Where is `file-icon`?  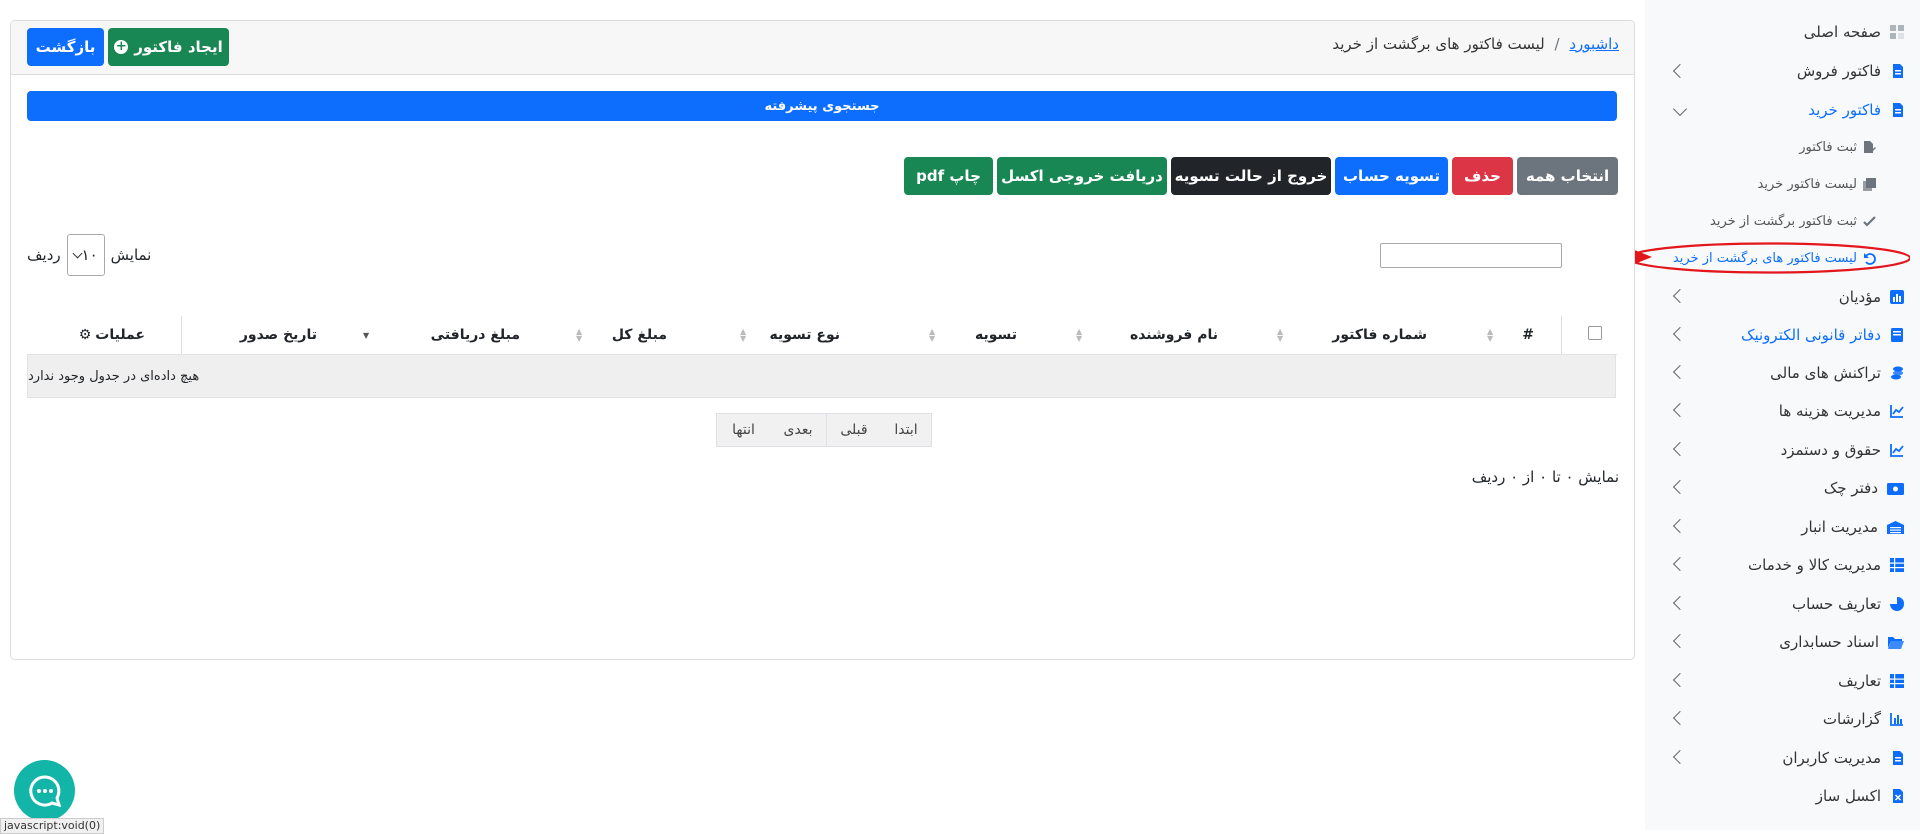 file-icon is located at coordinates (1897, 758).